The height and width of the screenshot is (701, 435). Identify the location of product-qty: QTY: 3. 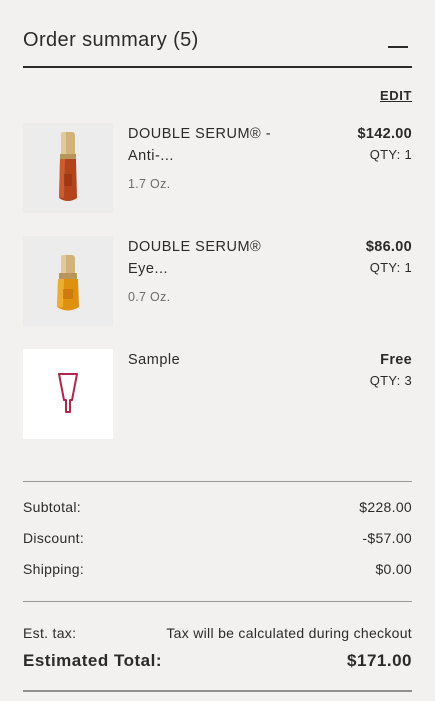
(390, 380).